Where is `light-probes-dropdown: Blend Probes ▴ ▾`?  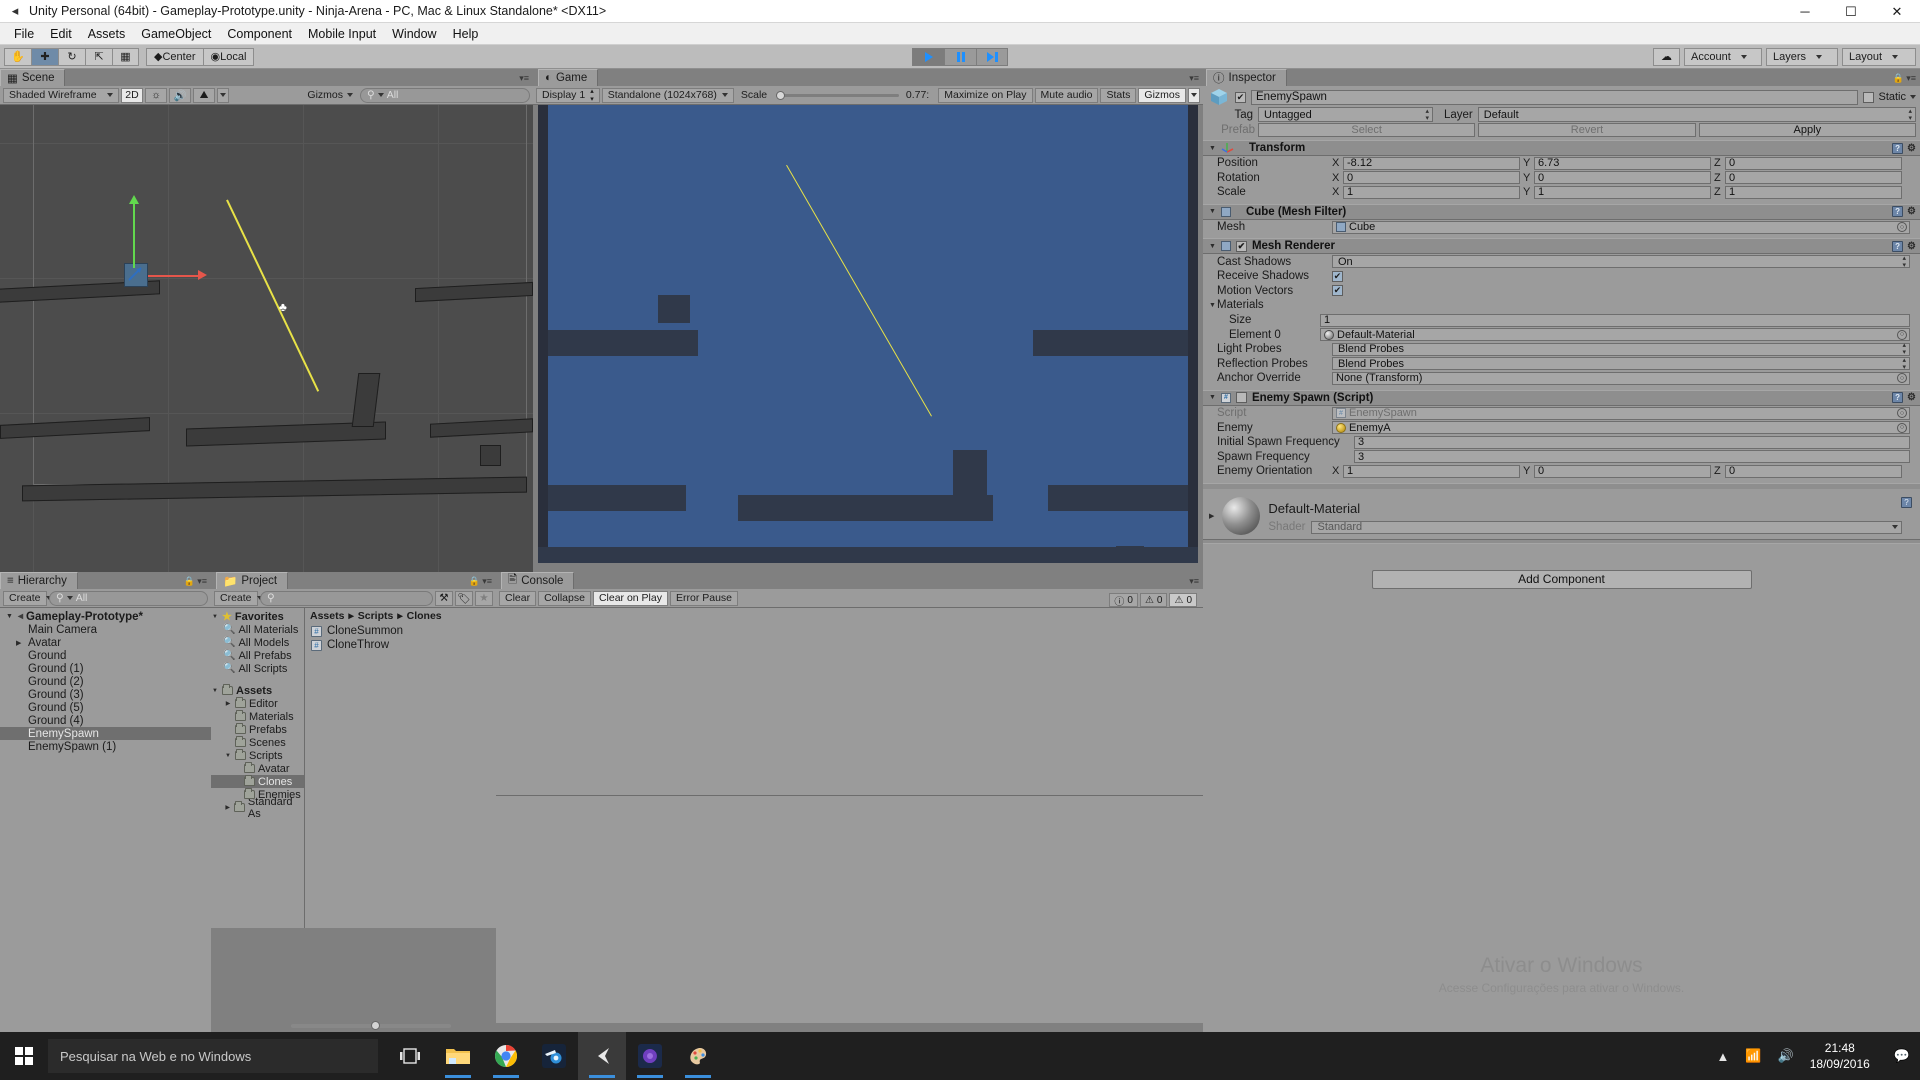
light-probes-dropdown: Blend Probes ▴ ▾ is located at coordinates (1621, 349).